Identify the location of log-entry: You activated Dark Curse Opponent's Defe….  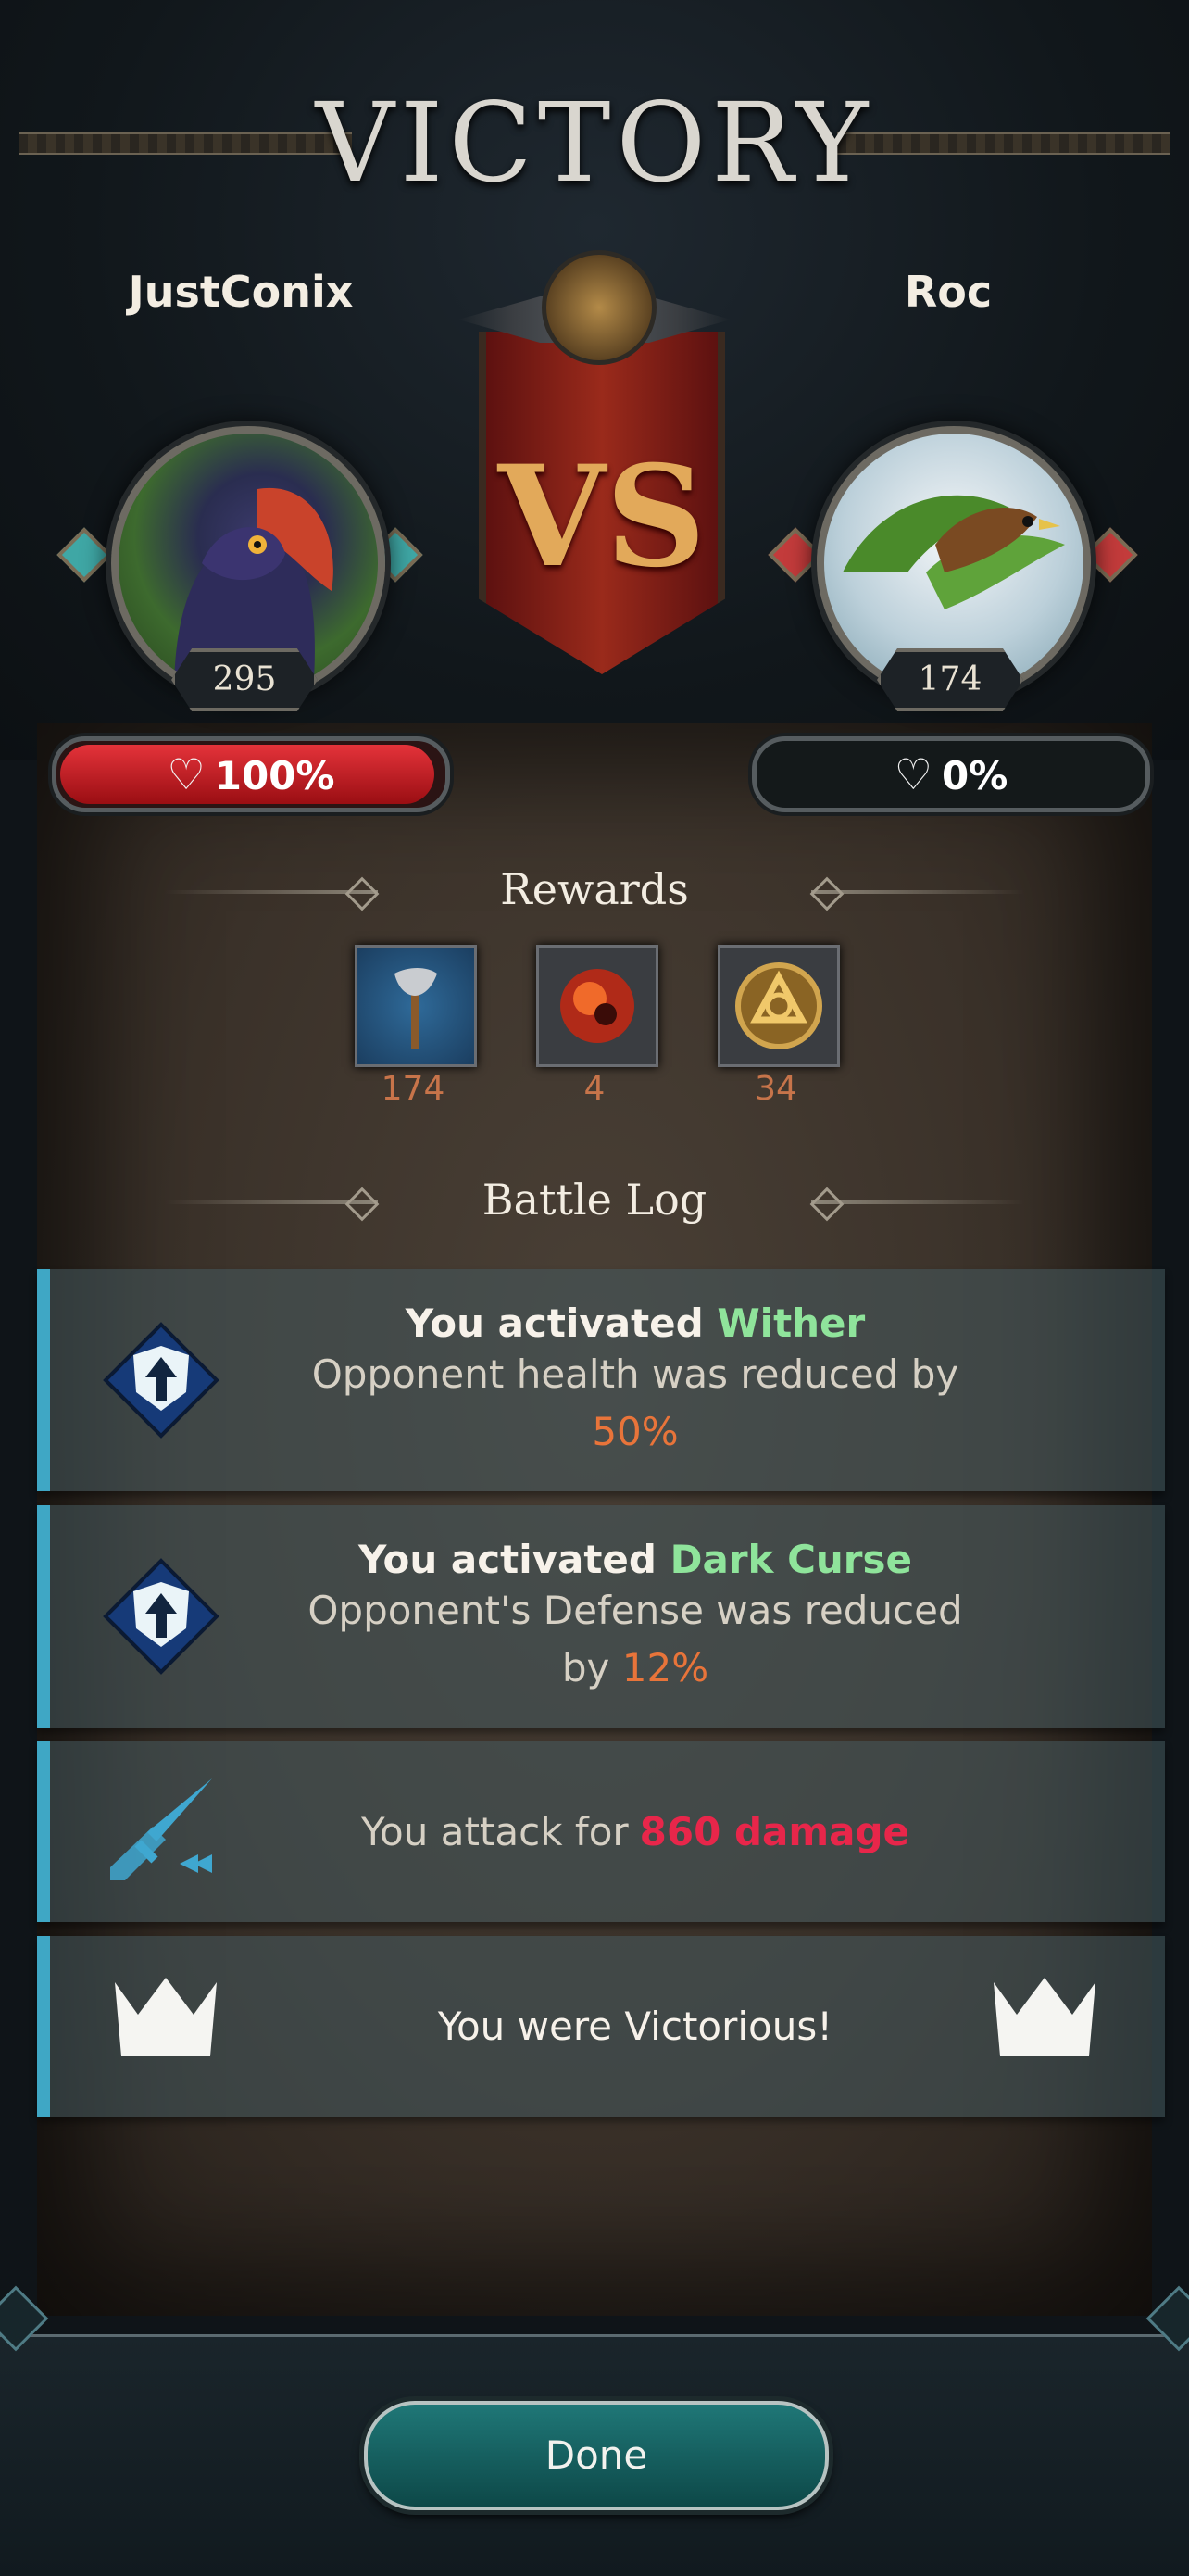
(601, 1616).